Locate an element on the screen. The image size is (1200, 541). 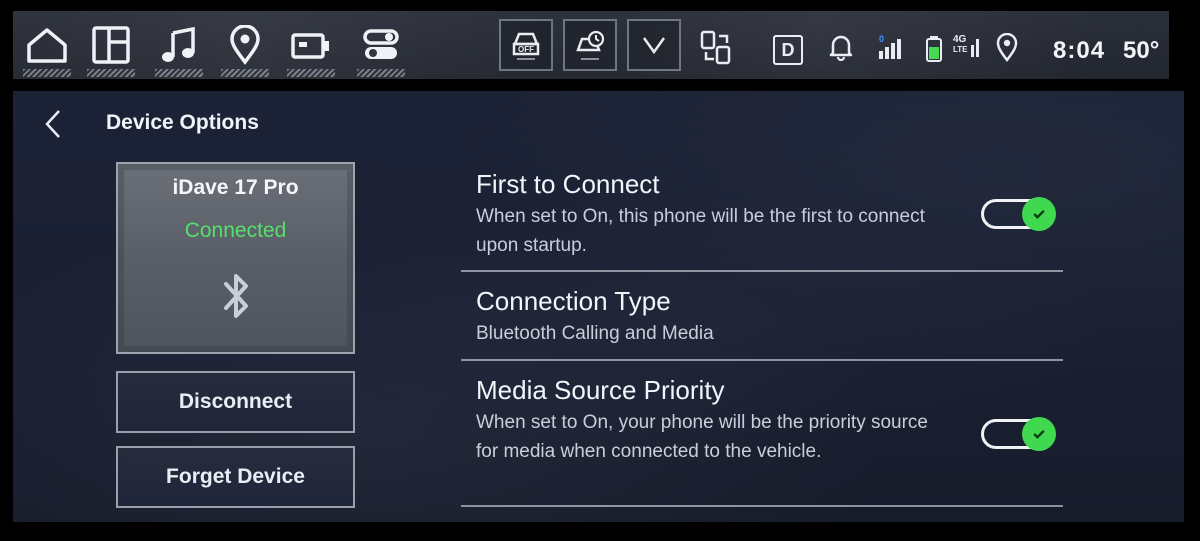
clock: 8:04 is located at coordinates (1079, 50).